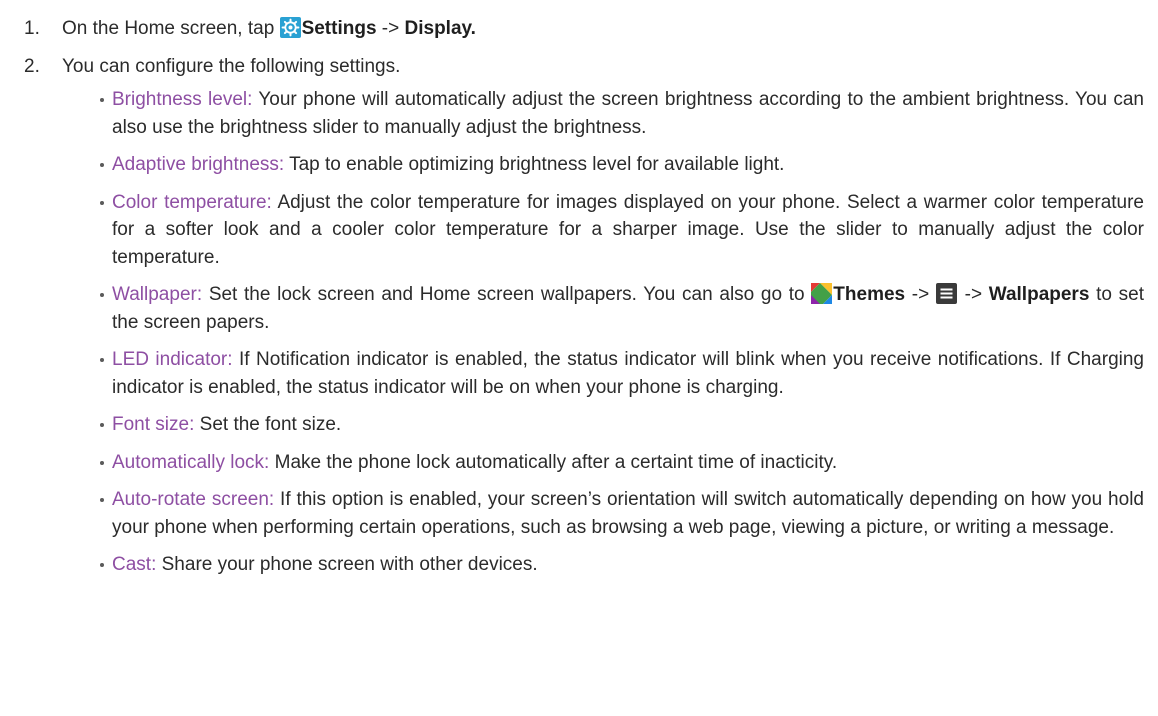 This screenshot has height=716, width=1158. Describe the element at coordinates (822, 293) in the screenshot. I see `themes-icon` at that location.